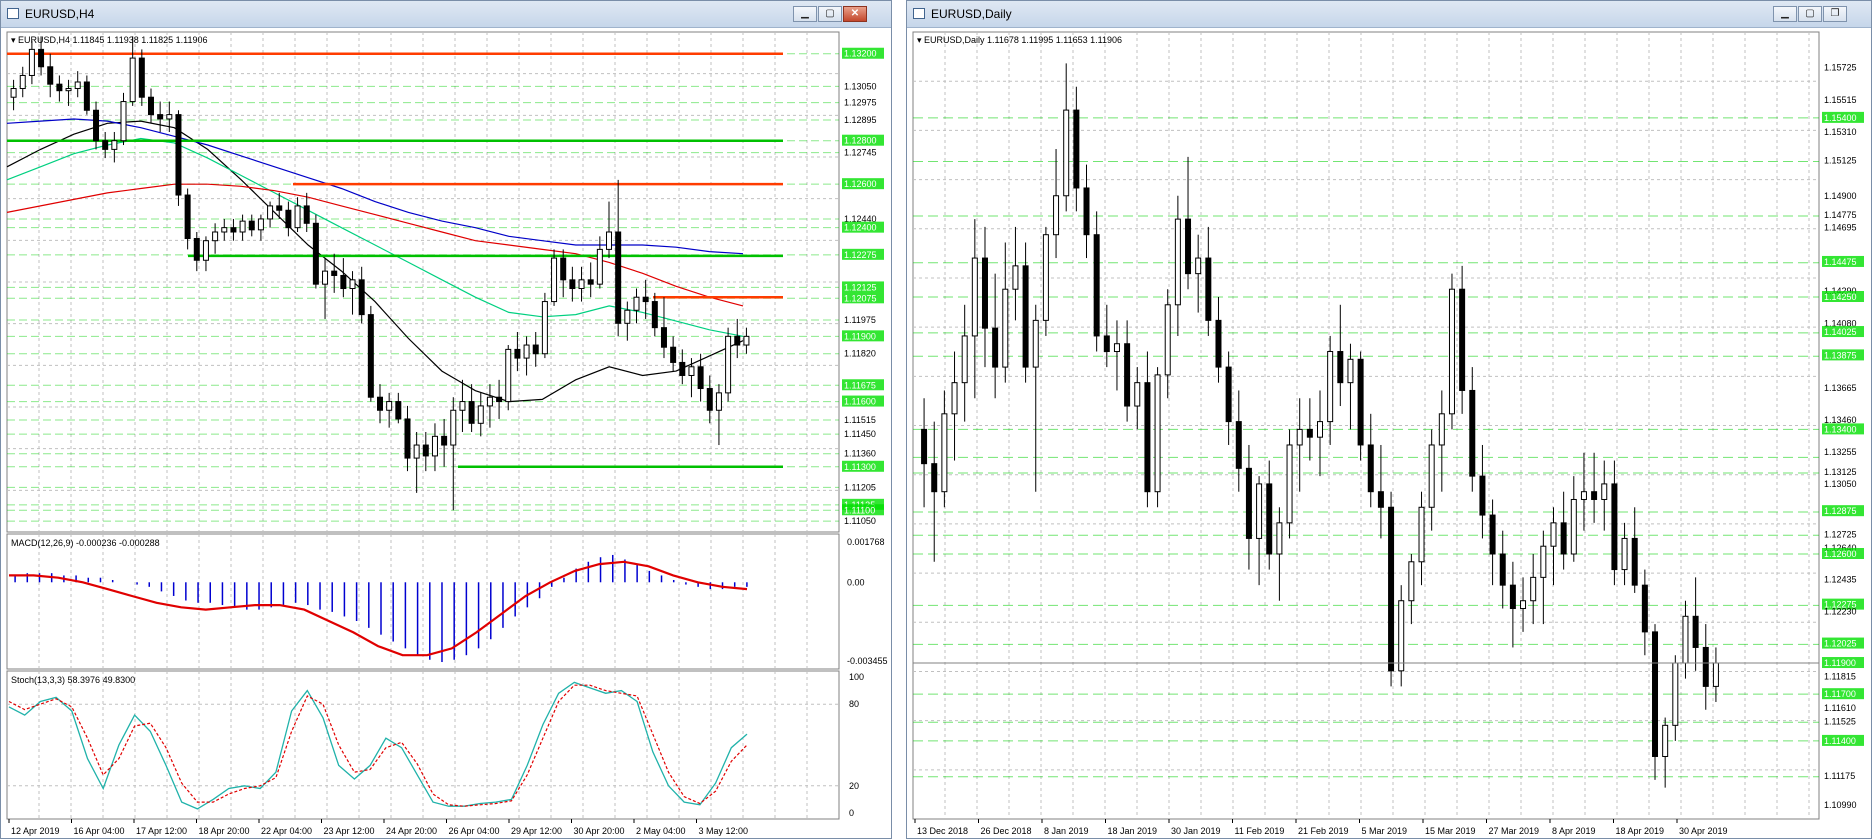  Describe the element at coordinates (1840, 708) in the screenshot. I see `price-axis-label: 1.11610` at that location.